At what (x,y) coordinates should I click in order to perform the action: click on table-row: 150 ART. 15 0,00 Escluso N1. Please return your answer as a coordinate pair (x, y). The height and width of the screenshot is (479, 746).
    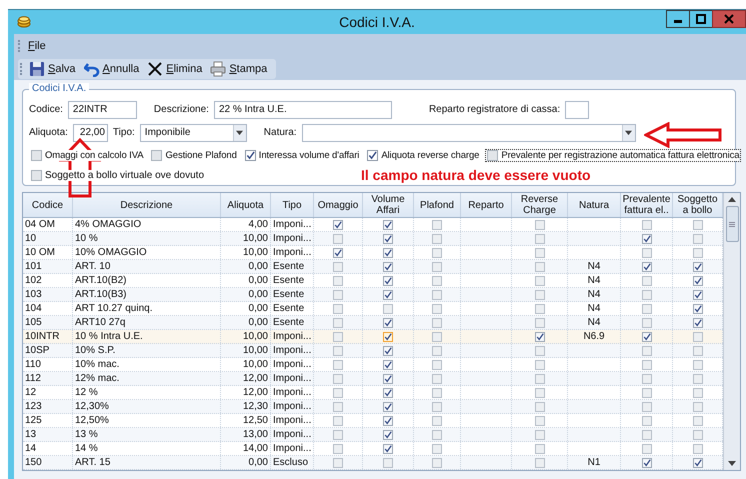
    Looking at the image, I should click on (373, 463).